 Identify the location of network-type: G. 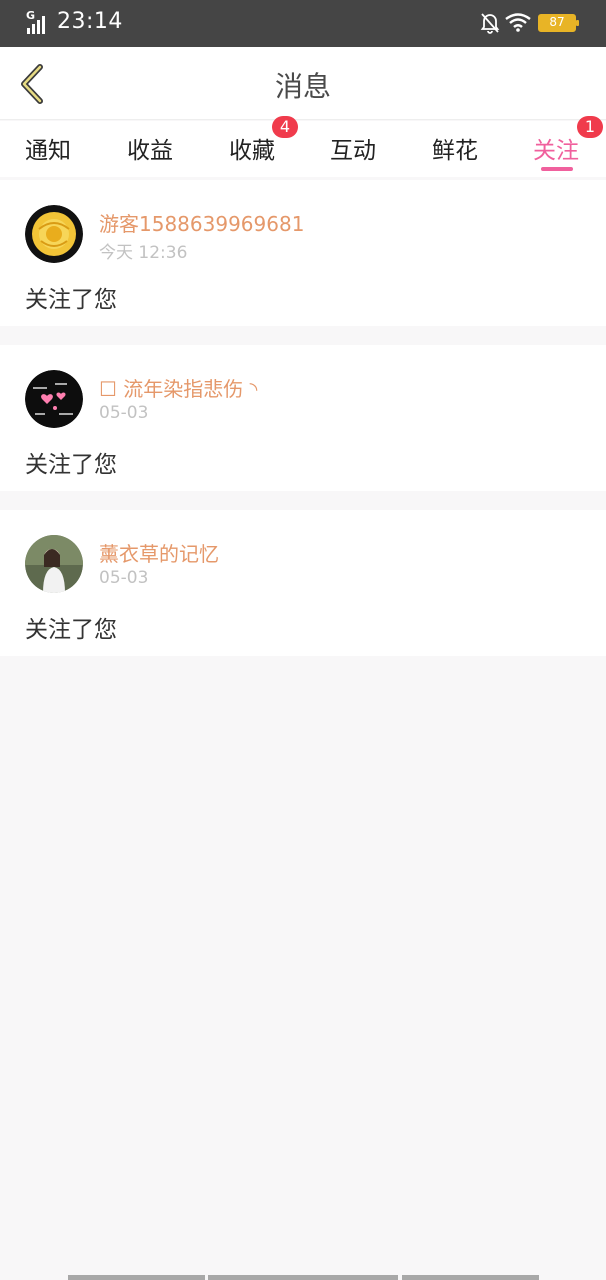
(31, 15).